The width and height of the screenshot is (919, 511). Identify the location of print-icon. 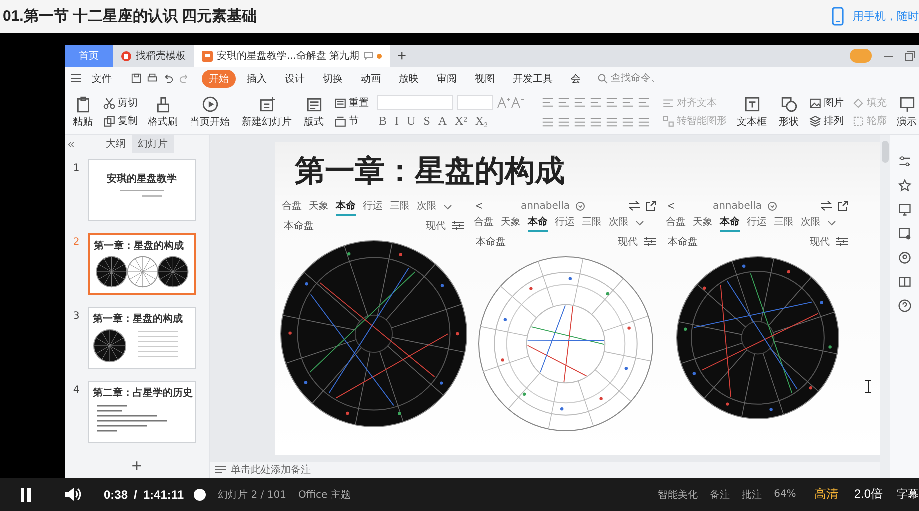
(152, 78).